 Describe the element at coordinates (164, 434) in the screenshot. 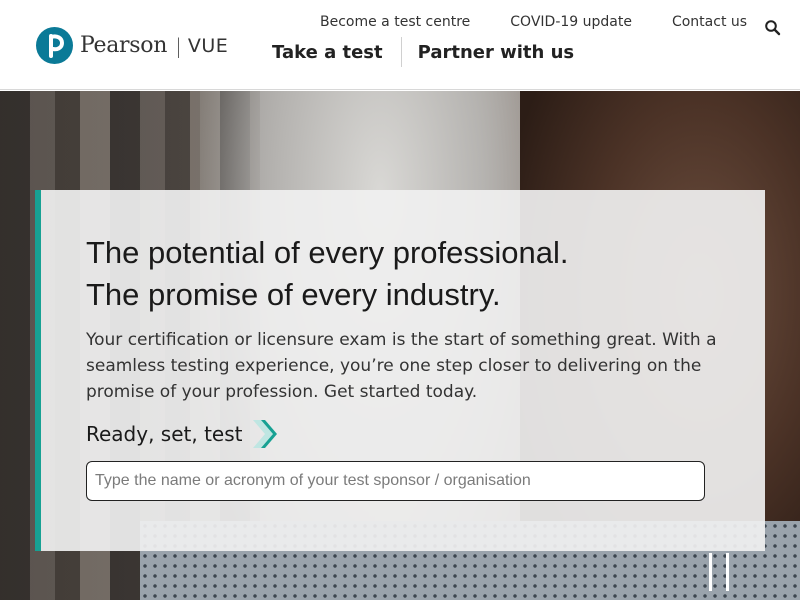

I see `cta-label: Ready, set, test` at that location.